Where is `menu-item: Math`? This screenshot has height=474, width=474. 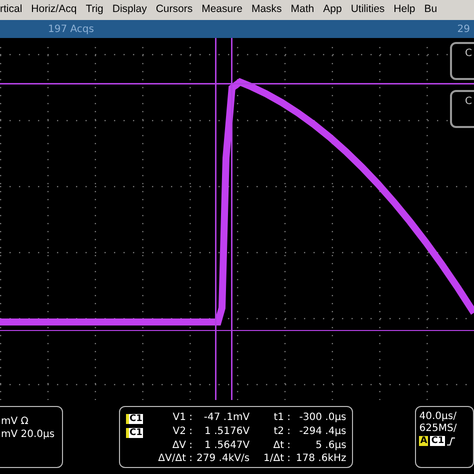 menu-item: Math is located at coordinates (302, 10).